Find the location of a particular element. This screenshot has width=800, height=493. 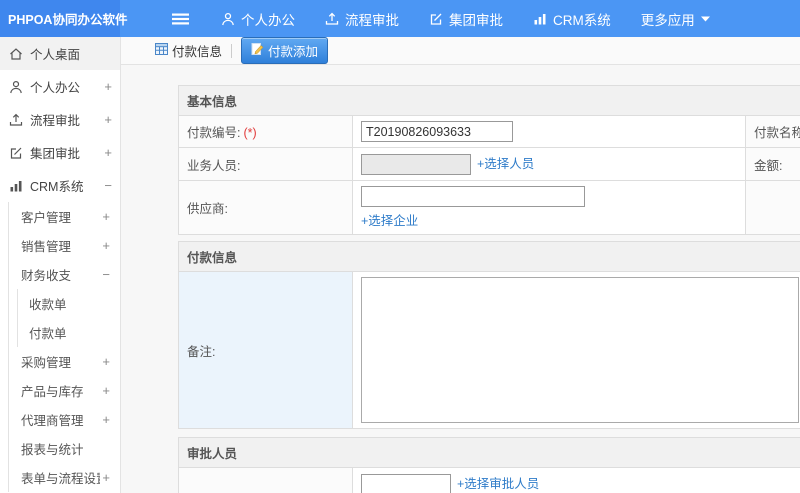

sidebar-item-reports-stats: 报表与统计 is located at coordinates (64, 448).